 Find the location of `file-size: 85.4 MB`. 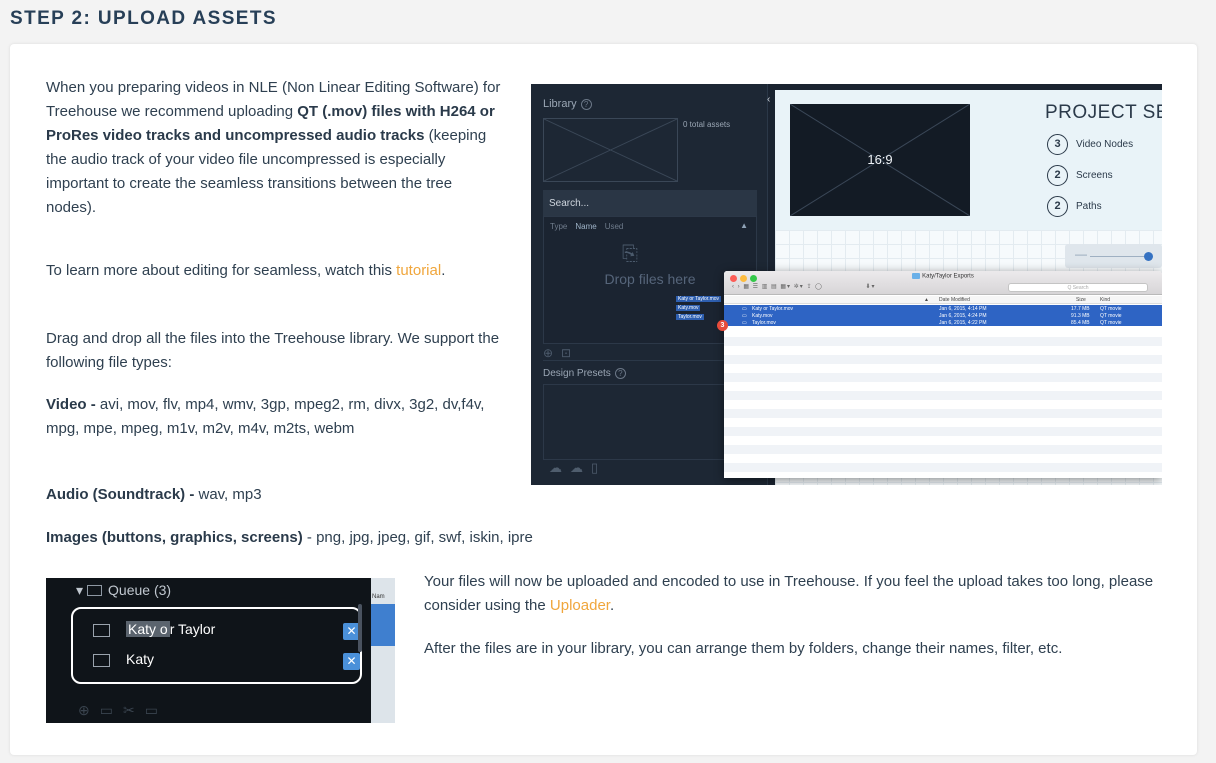

file-size: 85.4 MB is located at coordinates (1080, 323).